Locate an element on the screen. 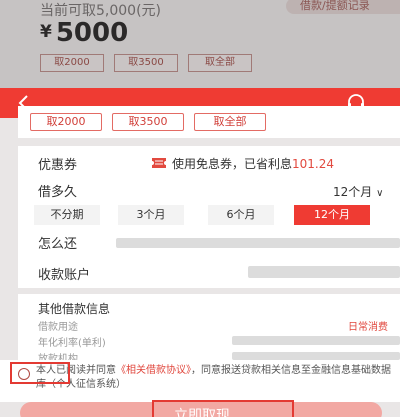  loan-agreement-link: 《相关借款协议》 is located at coordinates (153, 370).